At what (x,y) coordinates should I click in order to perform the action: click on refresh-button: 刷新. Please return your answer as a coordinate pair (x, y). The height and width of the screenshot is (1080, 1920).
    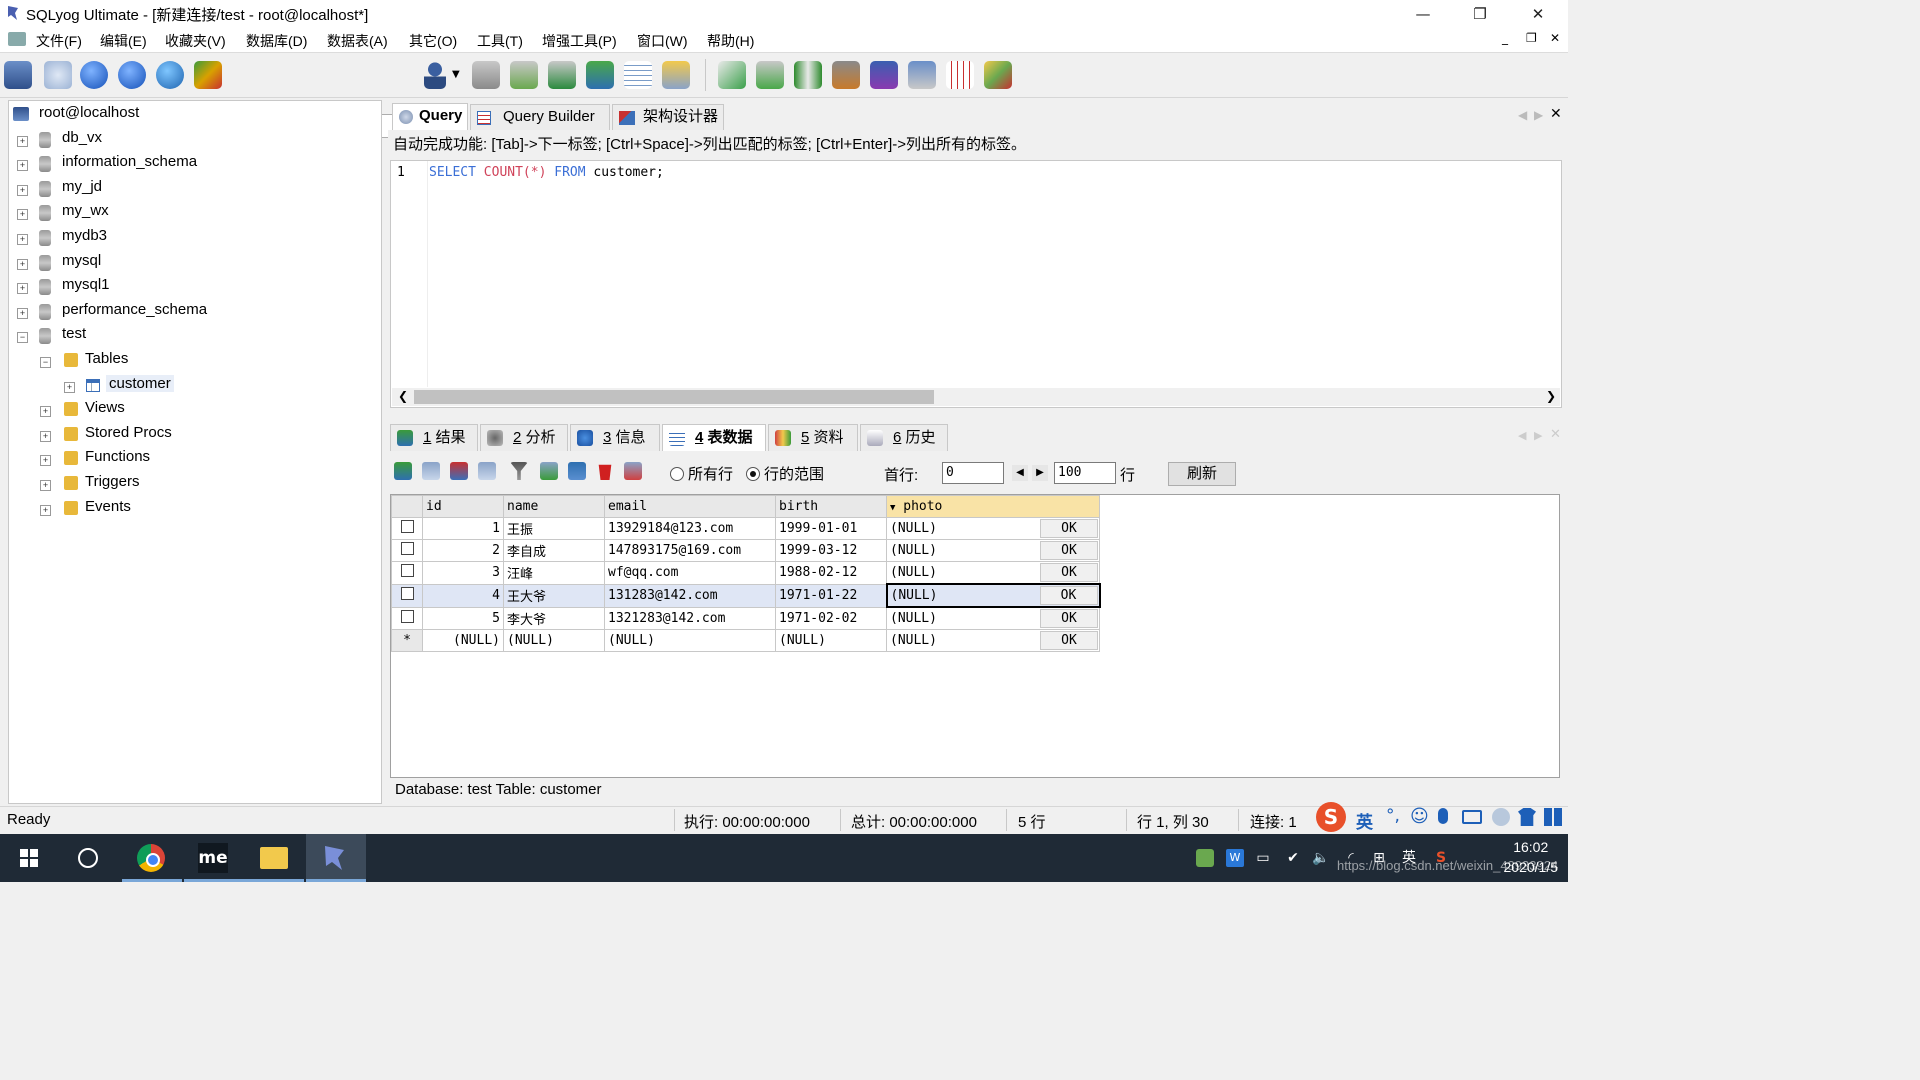
    Looking at the image, I should click on (1202, 474).